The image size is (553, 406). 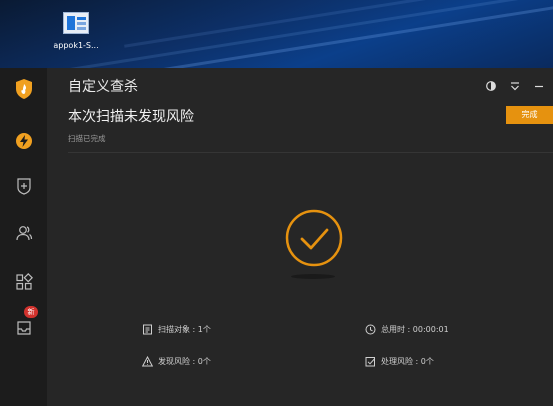 What do you see at coordinates (87, 138) in the screenshot?
I see `scan-status-text: 扫描已完成` at bounding box center [87, 138].